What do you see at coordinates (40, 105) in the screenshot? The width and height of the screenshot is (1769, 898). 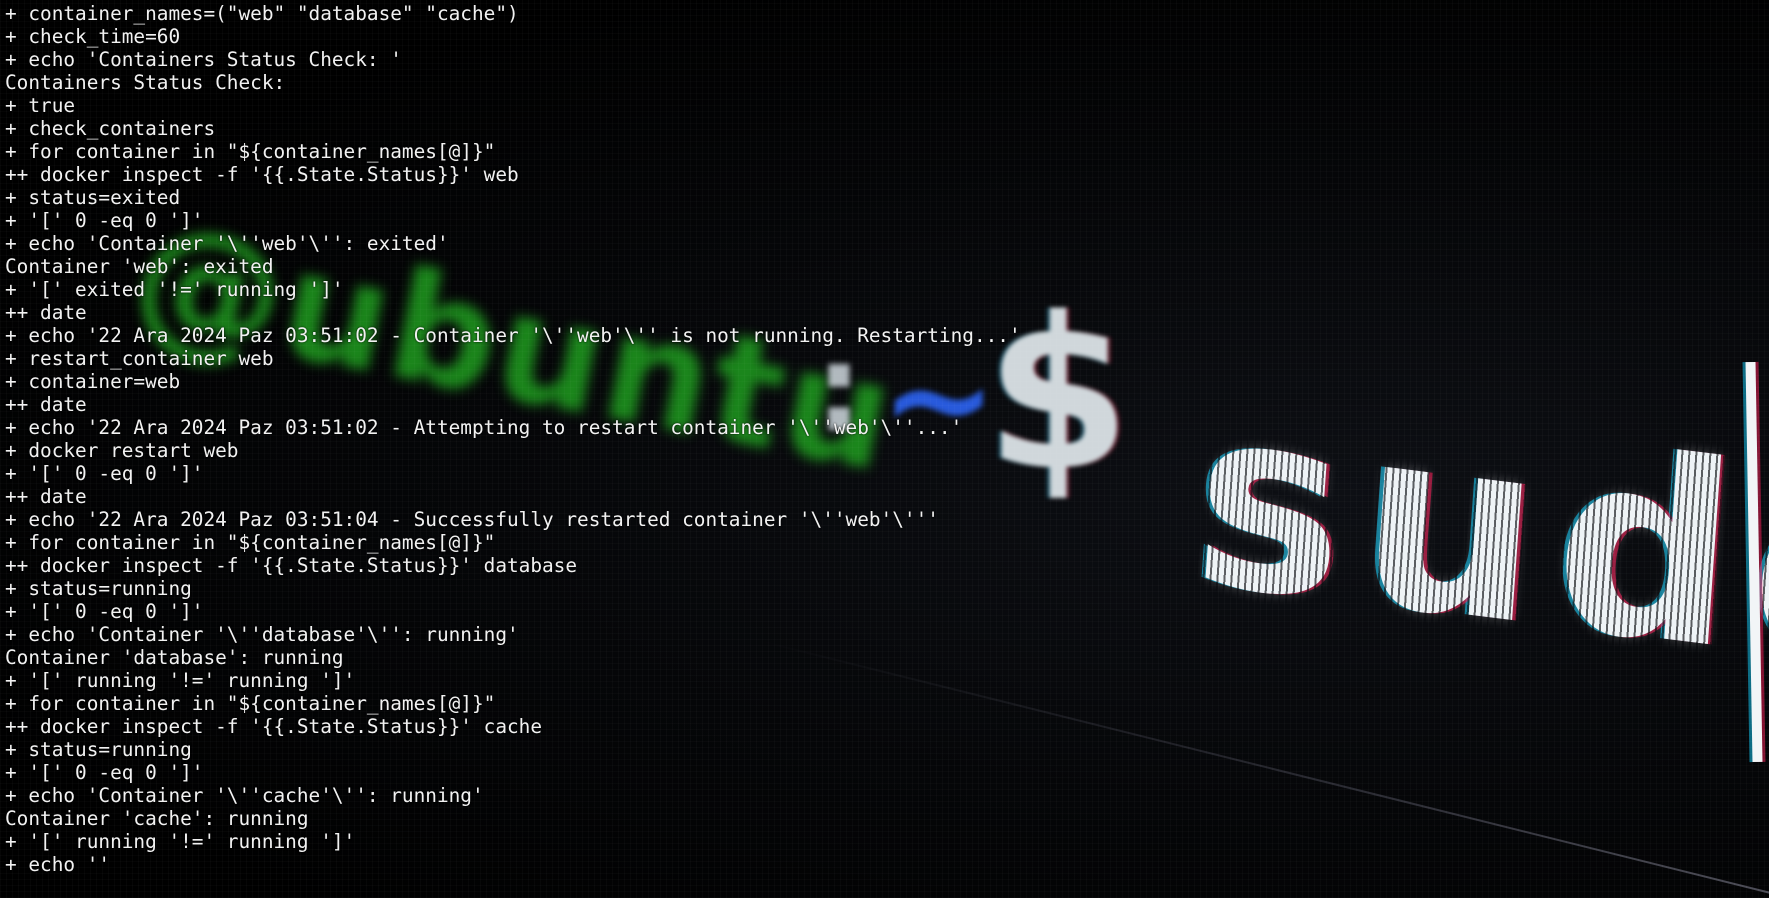 I see `terminal-line: + true` at bounding box center [40, 105].